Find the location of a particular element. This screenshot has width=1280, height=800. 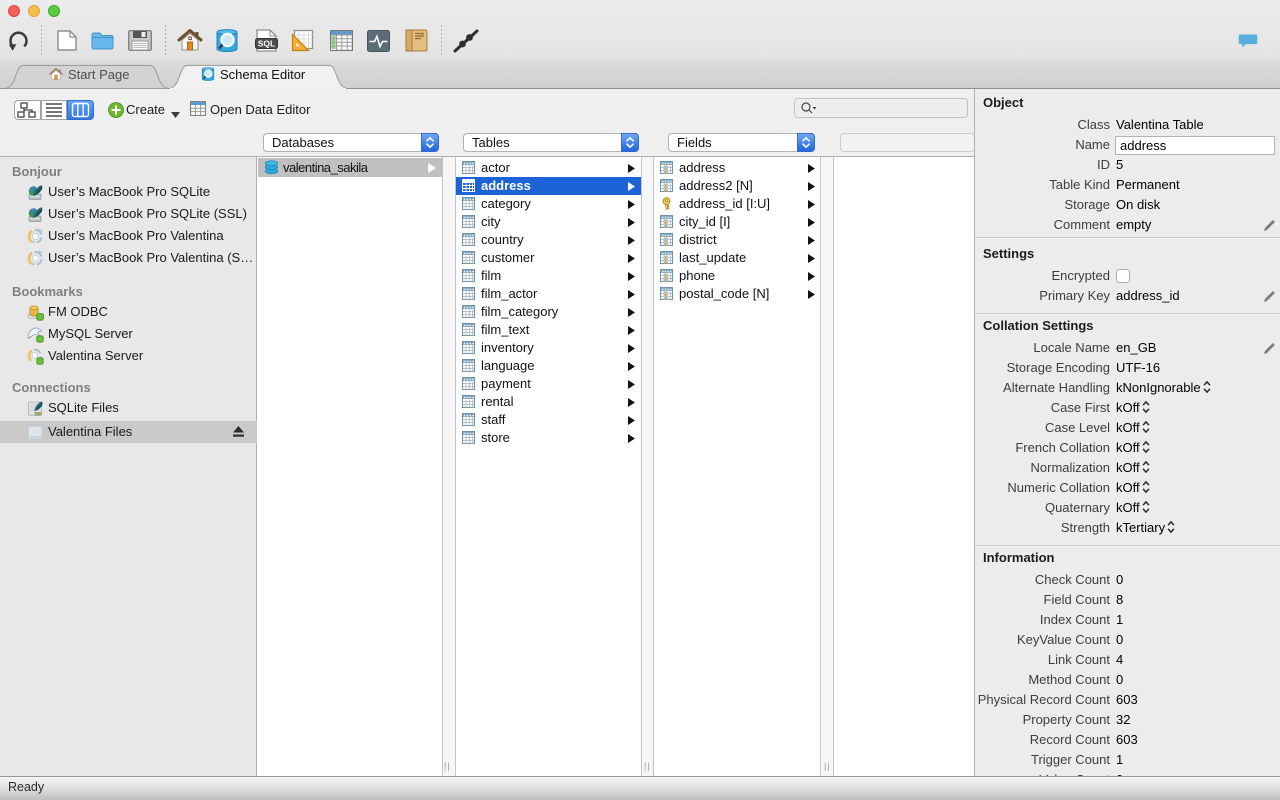

svg-text: SQL is located at coordinates (266, 44).